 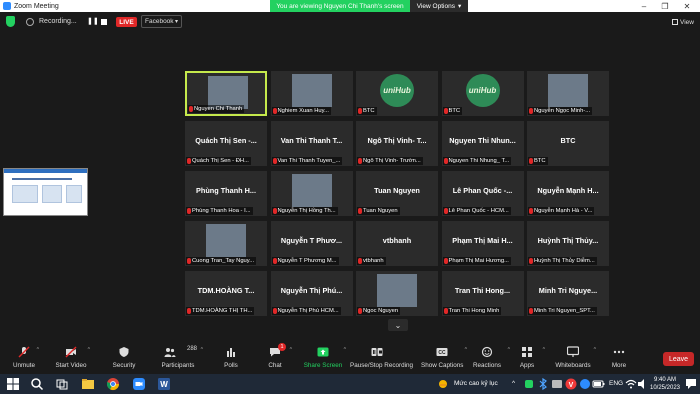 What do you see at coordinates (139, 384) in the screenshot?
I see `zoom-taskbar-icon` at bounding box center [139, 384].